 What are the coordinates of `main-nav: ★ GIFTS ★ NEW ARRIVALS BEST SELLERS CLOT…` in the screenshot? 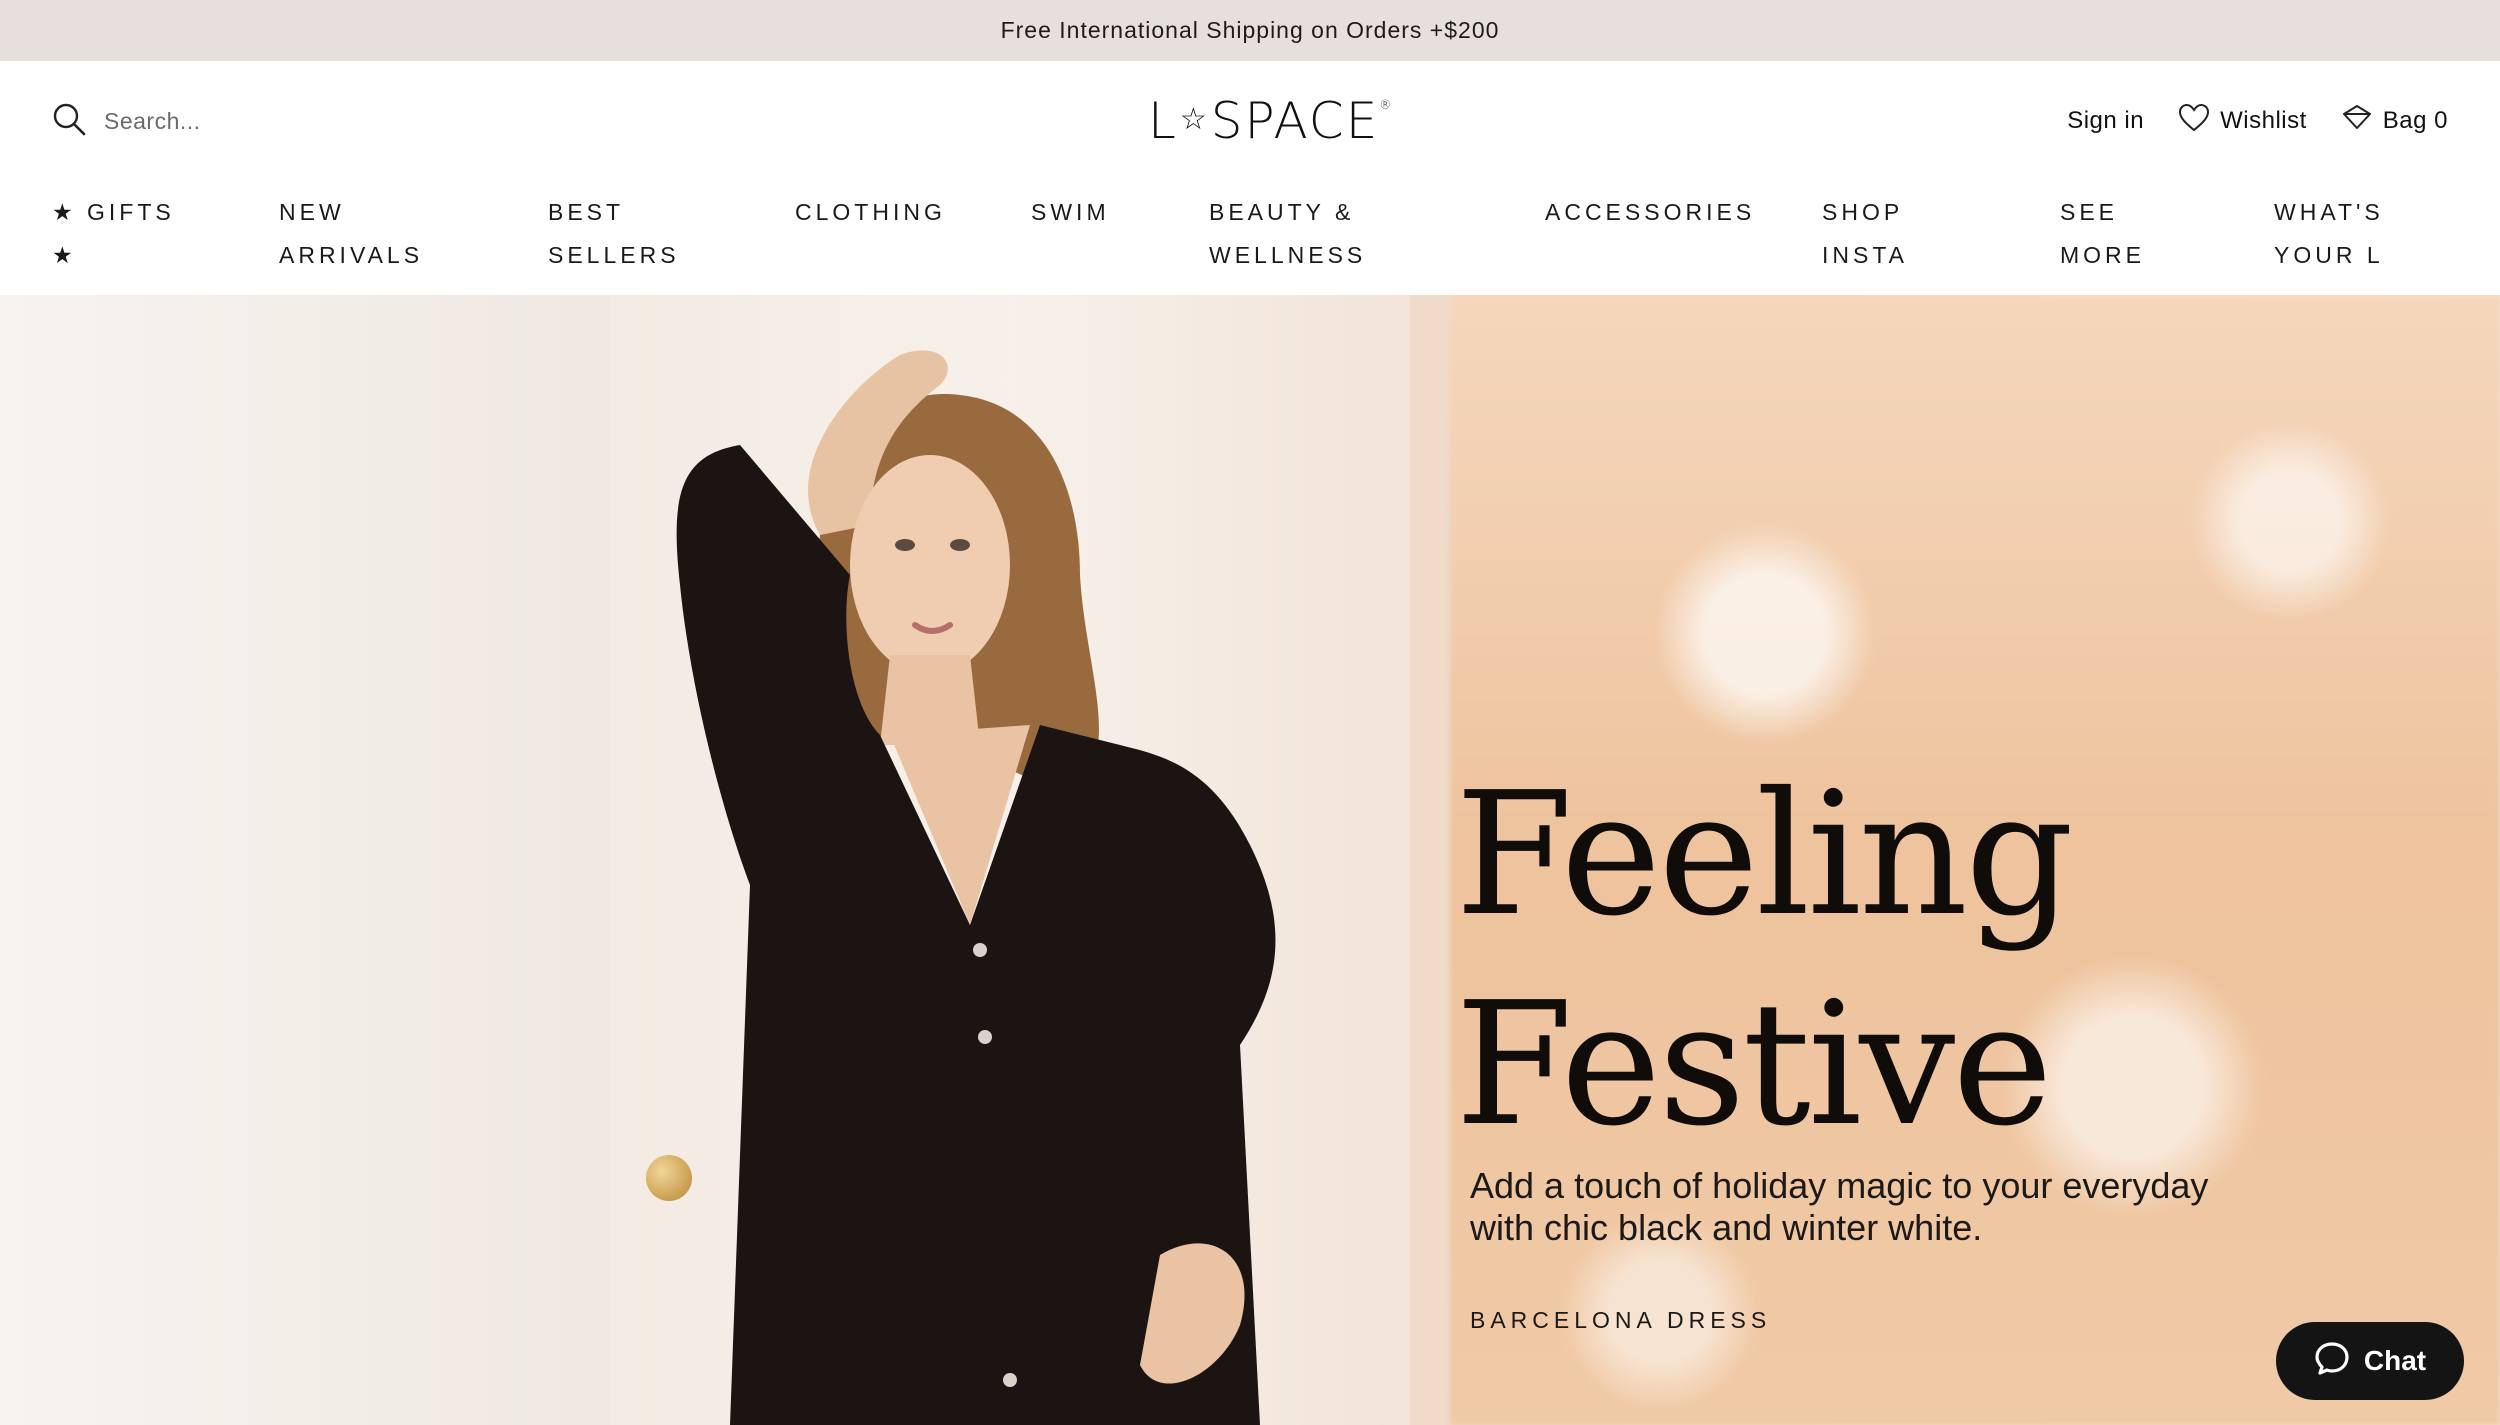 It's located at (1250, 243).